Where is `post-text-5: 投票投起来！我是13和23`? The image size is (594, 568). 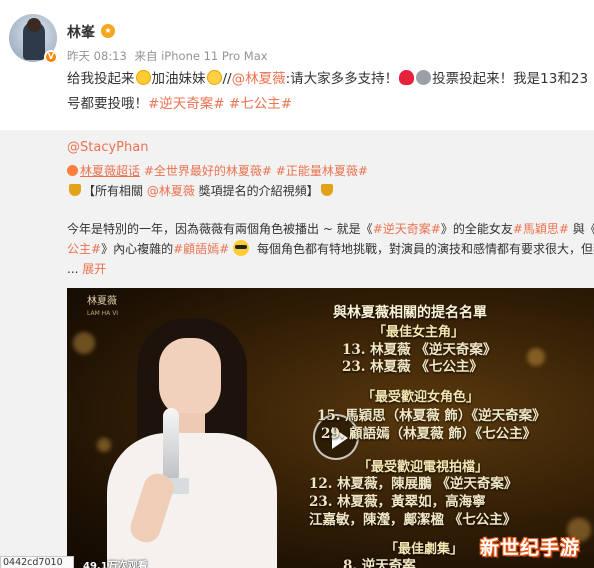 post-text-5: 投票投起来！我是13和23 is located at coordinates (510, 79).